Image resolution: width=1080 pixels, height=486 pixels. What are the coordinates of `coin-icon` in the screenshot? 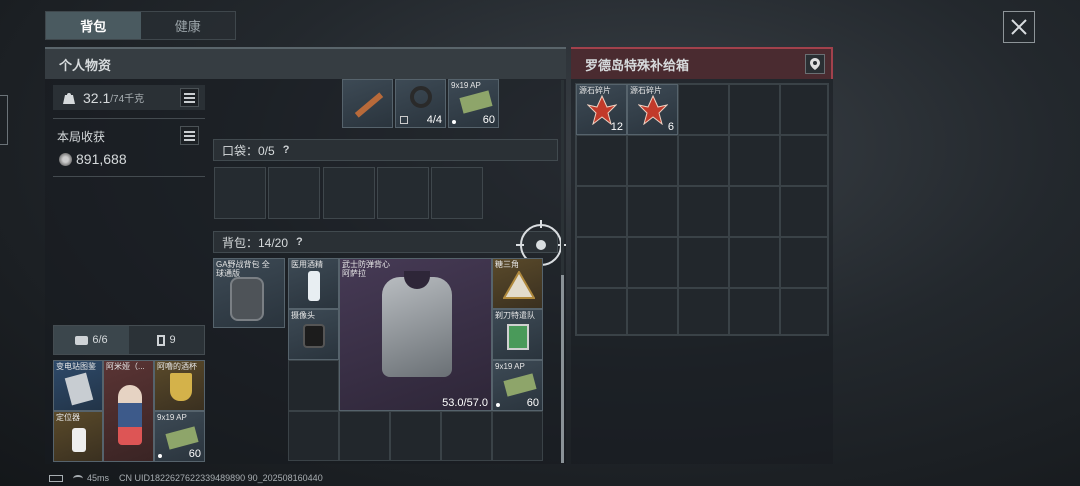 It's located at (65, 159).